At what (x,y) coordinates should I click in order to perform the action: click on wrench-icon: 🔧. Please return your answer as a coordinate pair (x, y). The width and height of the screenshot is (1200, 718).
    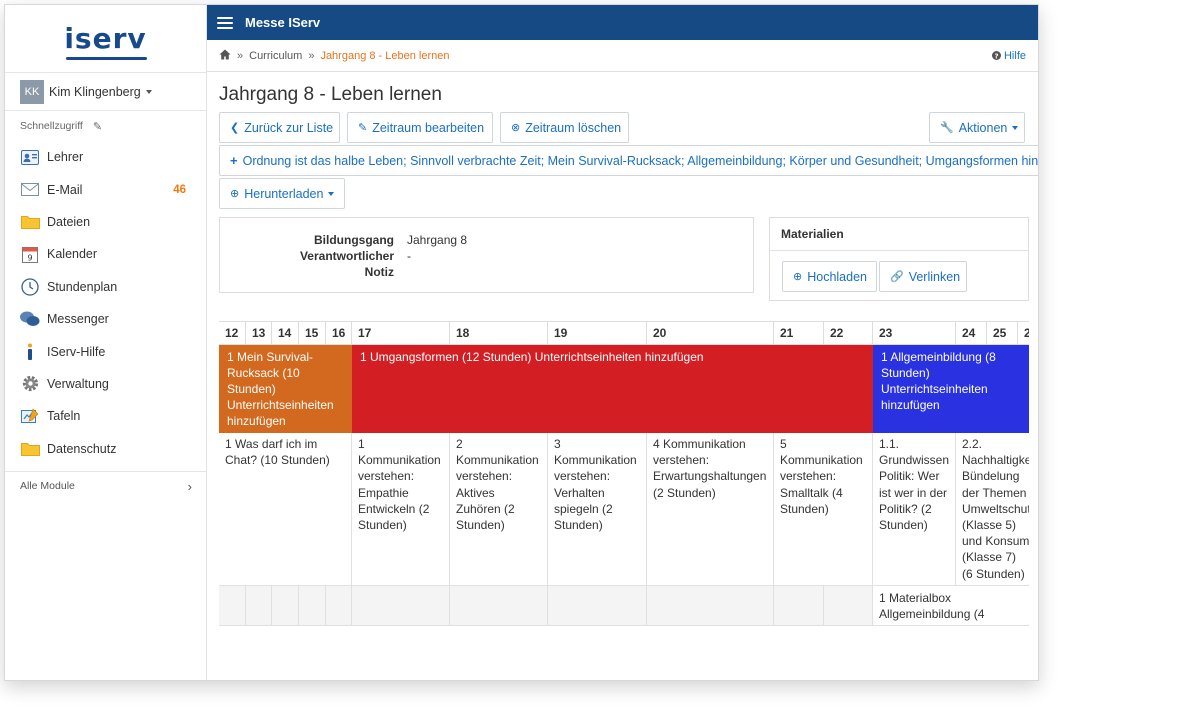
    Looking at the image, I should click on (947, 128).